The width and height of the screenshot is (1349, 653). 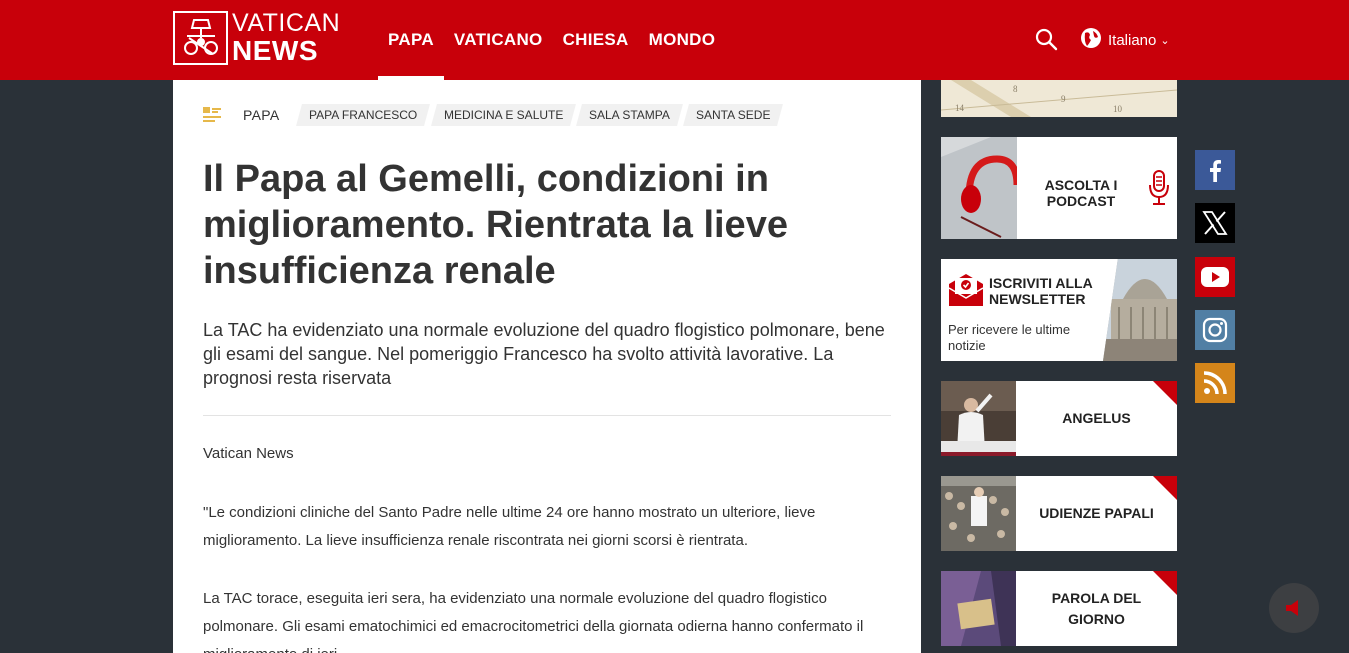 What do you see at coordinates (411, 40) in the screenshot?
I see `nav-item-papa: PAPA` at bounding box center [411, 40].